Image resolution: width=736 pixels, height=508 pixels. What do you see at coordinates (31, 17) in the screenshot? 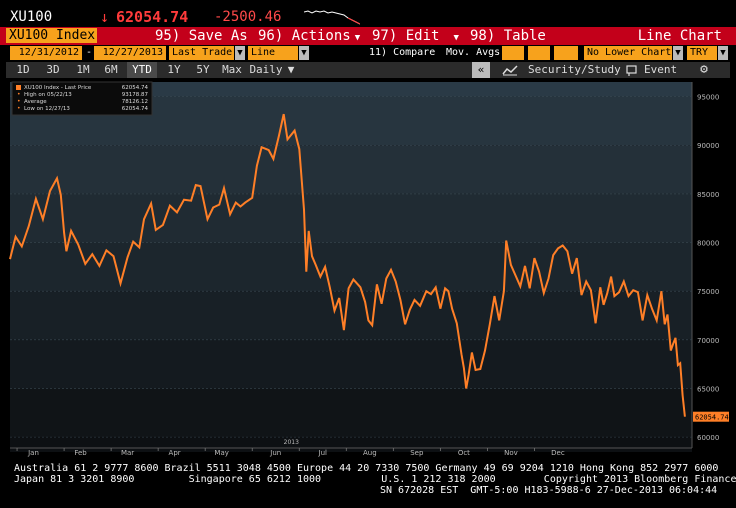
I see `ticker-label: XU100` at bounding box center [31, 17].